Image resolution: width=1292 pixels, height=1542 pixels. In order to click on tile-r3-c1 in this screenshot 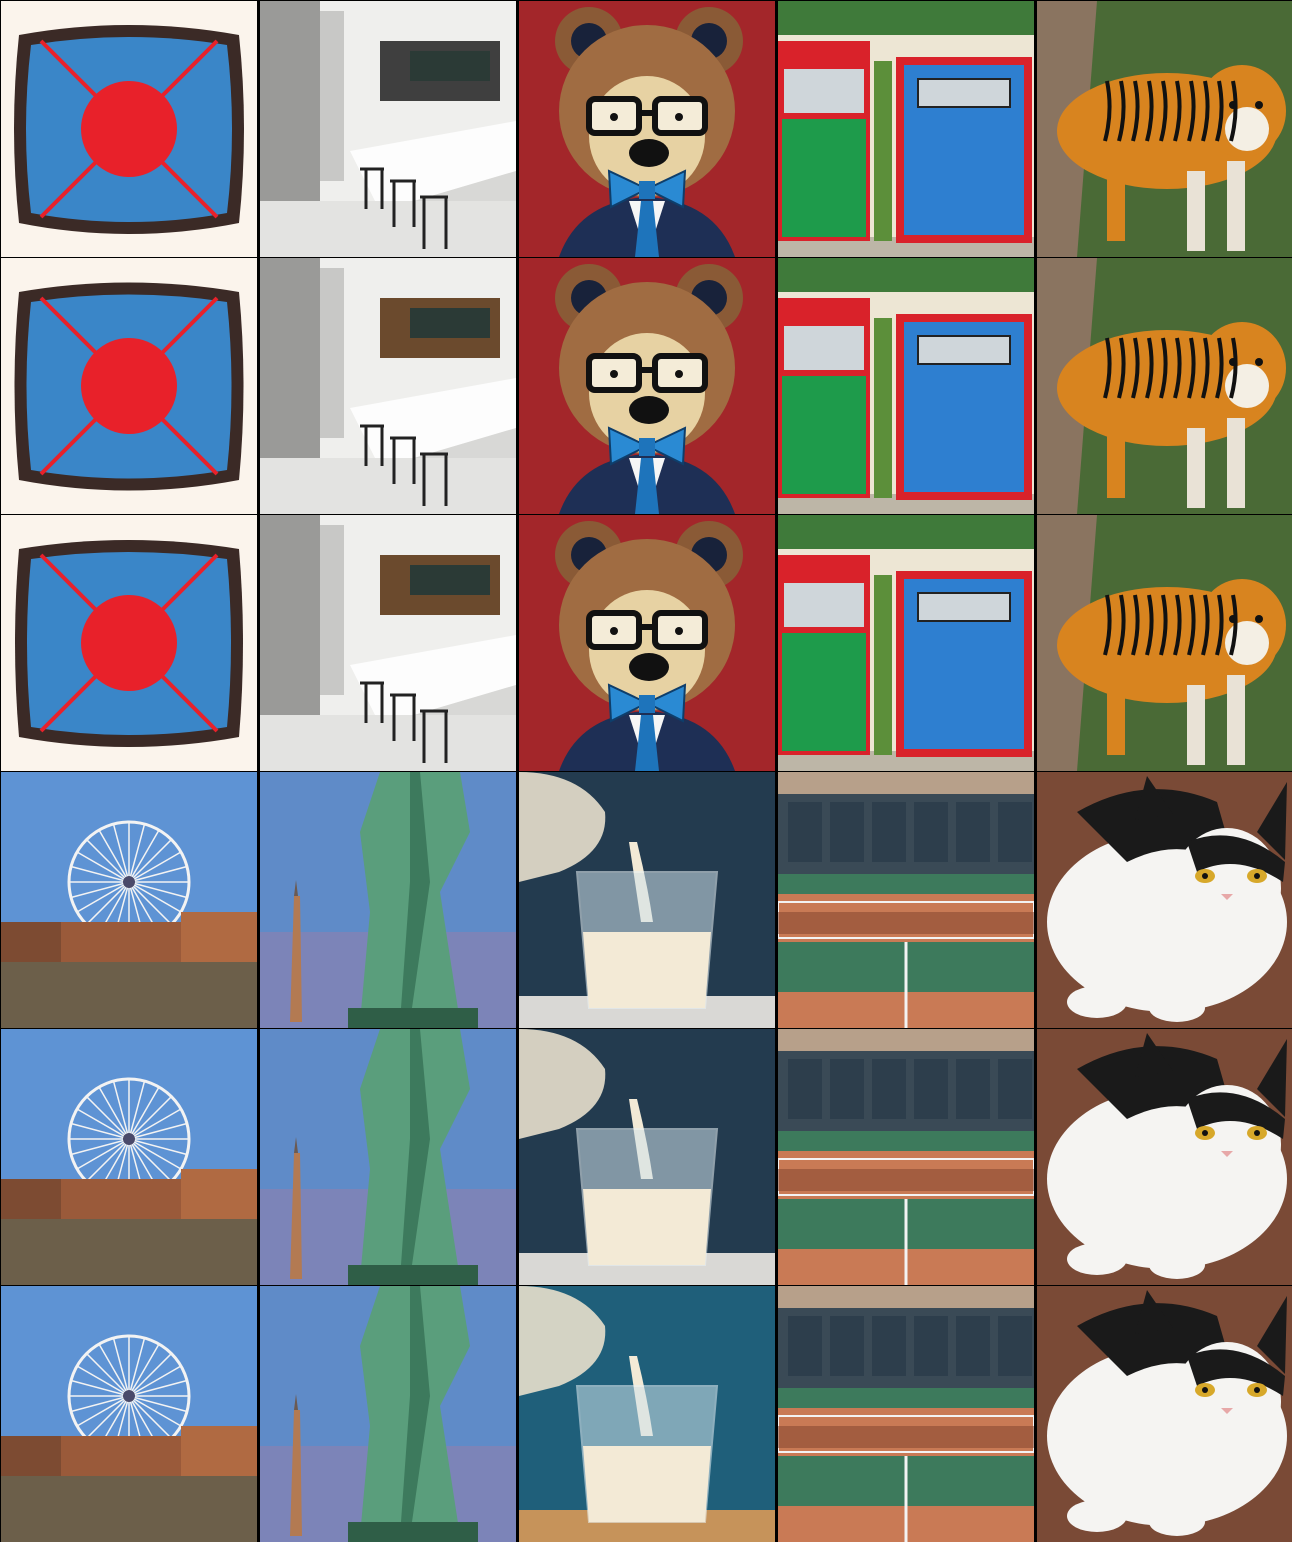, I will do `click(388, 900)`.